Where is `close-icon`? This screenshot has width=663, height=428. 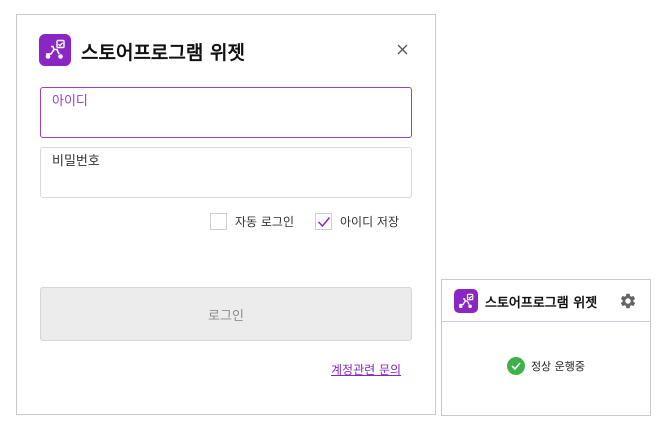 close-icon is located at coordinates (402, 49).